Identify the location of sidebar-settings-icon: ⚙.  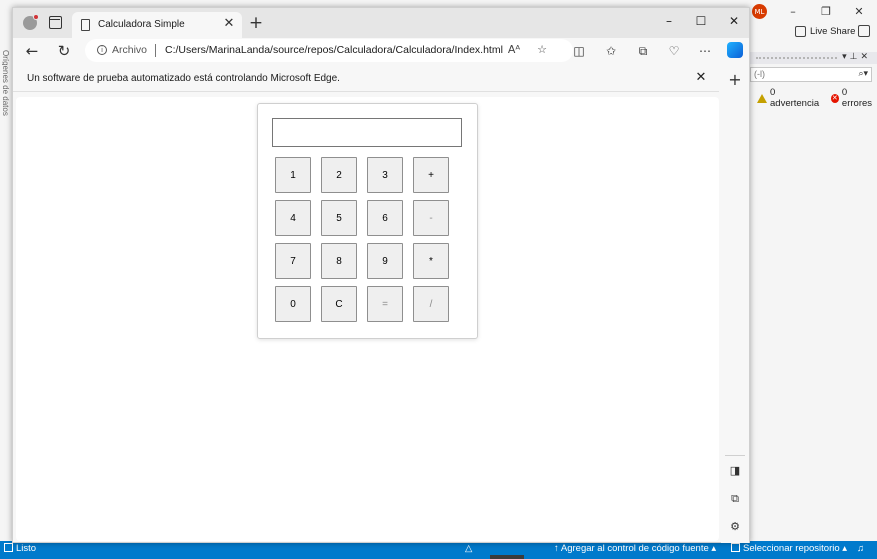
(735, 527).